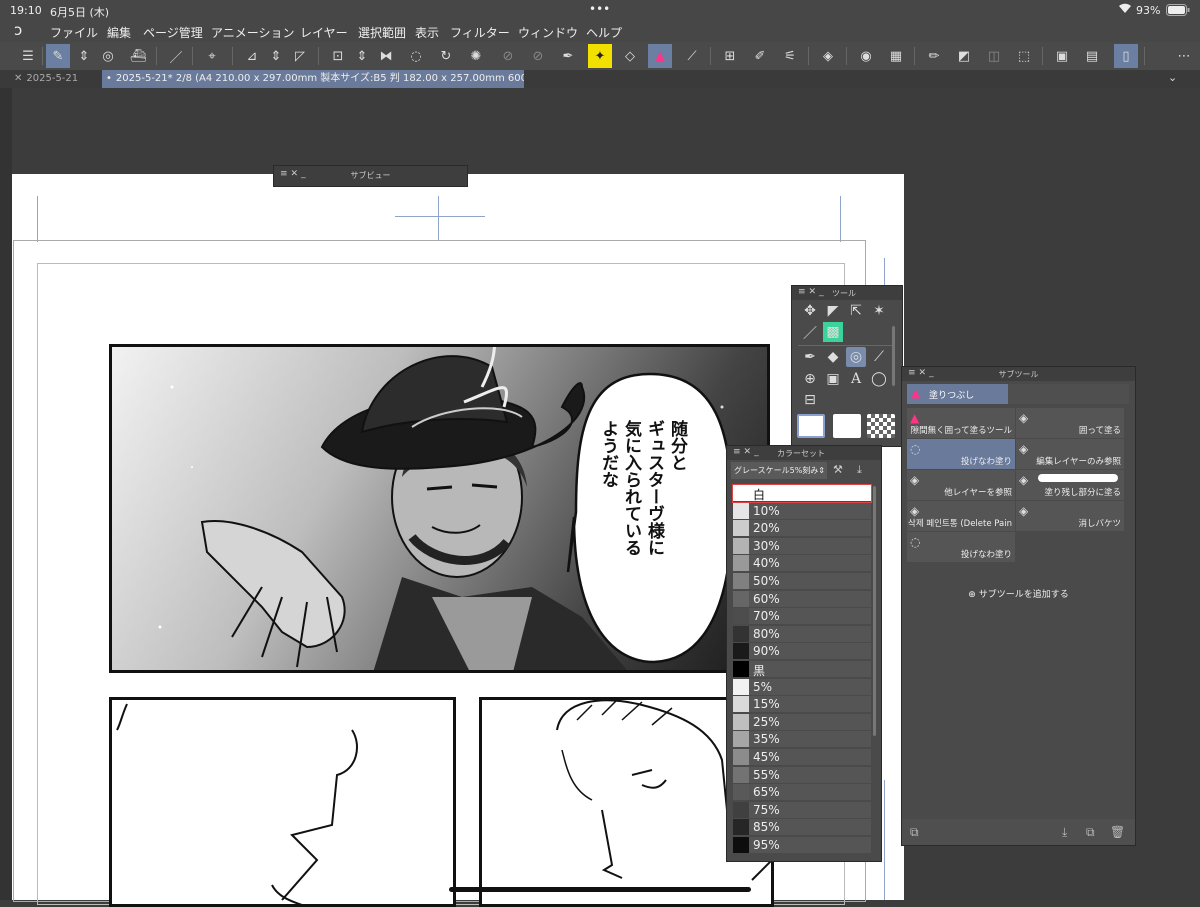  What do you see at coordinates (802, 687) in the screenshot?
I see `color-set-item: 5%` at bounding box center [802, 687].